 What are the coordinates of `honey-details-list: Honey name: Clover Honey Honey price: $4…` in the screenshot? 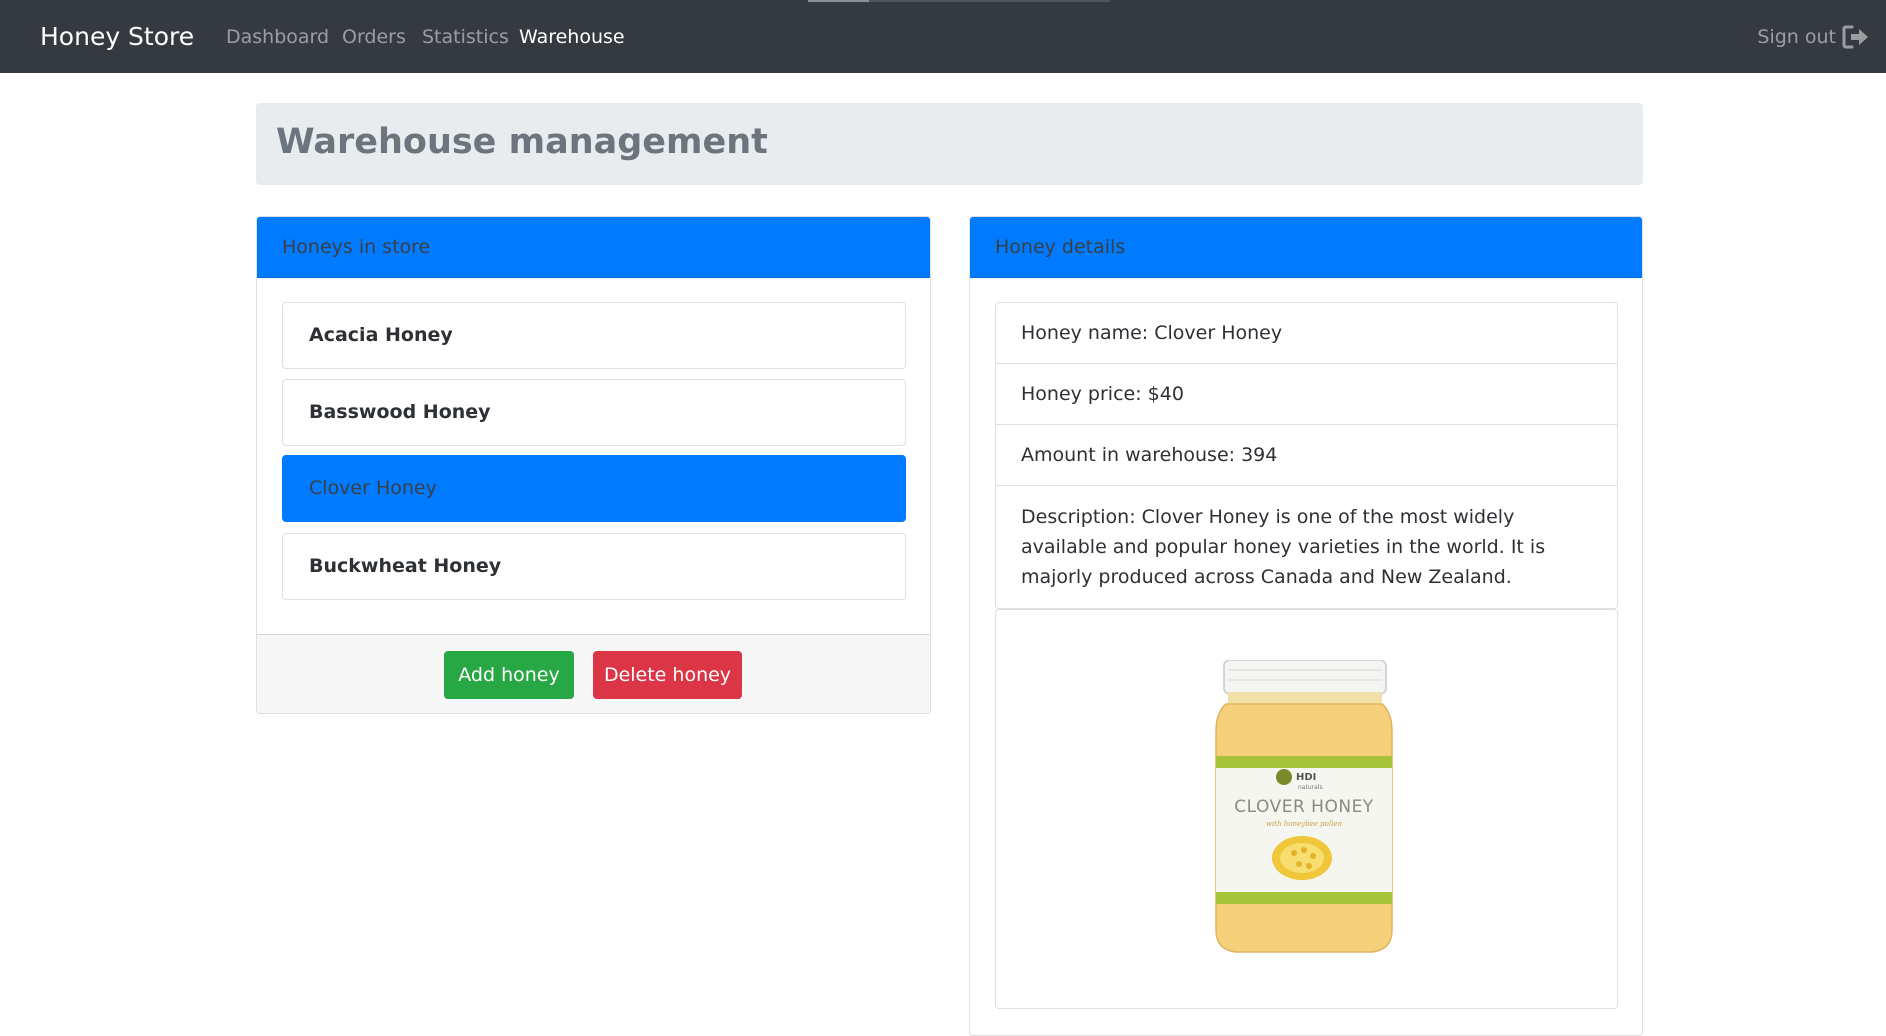 It's located at (1306, 455).